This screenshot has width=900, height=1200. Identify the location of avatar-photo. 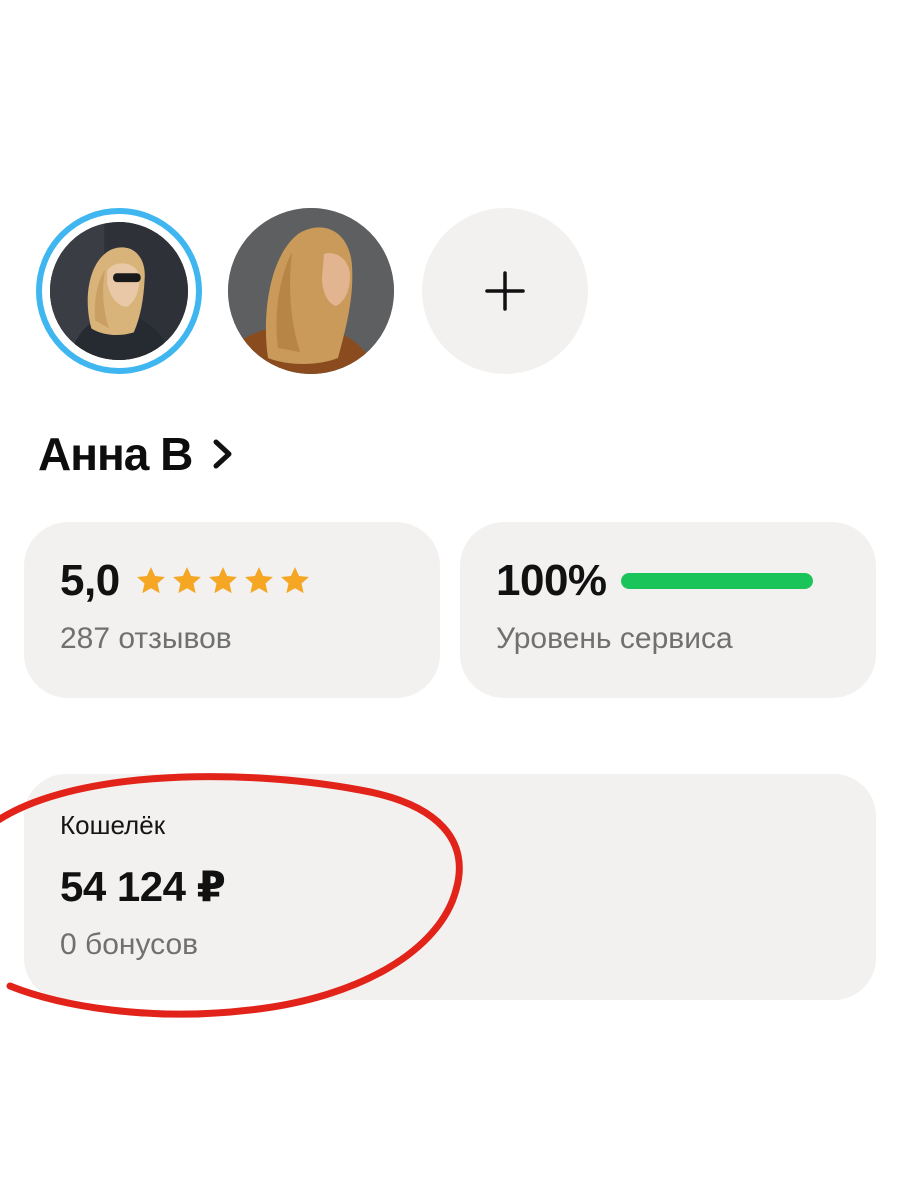
(119, 291).